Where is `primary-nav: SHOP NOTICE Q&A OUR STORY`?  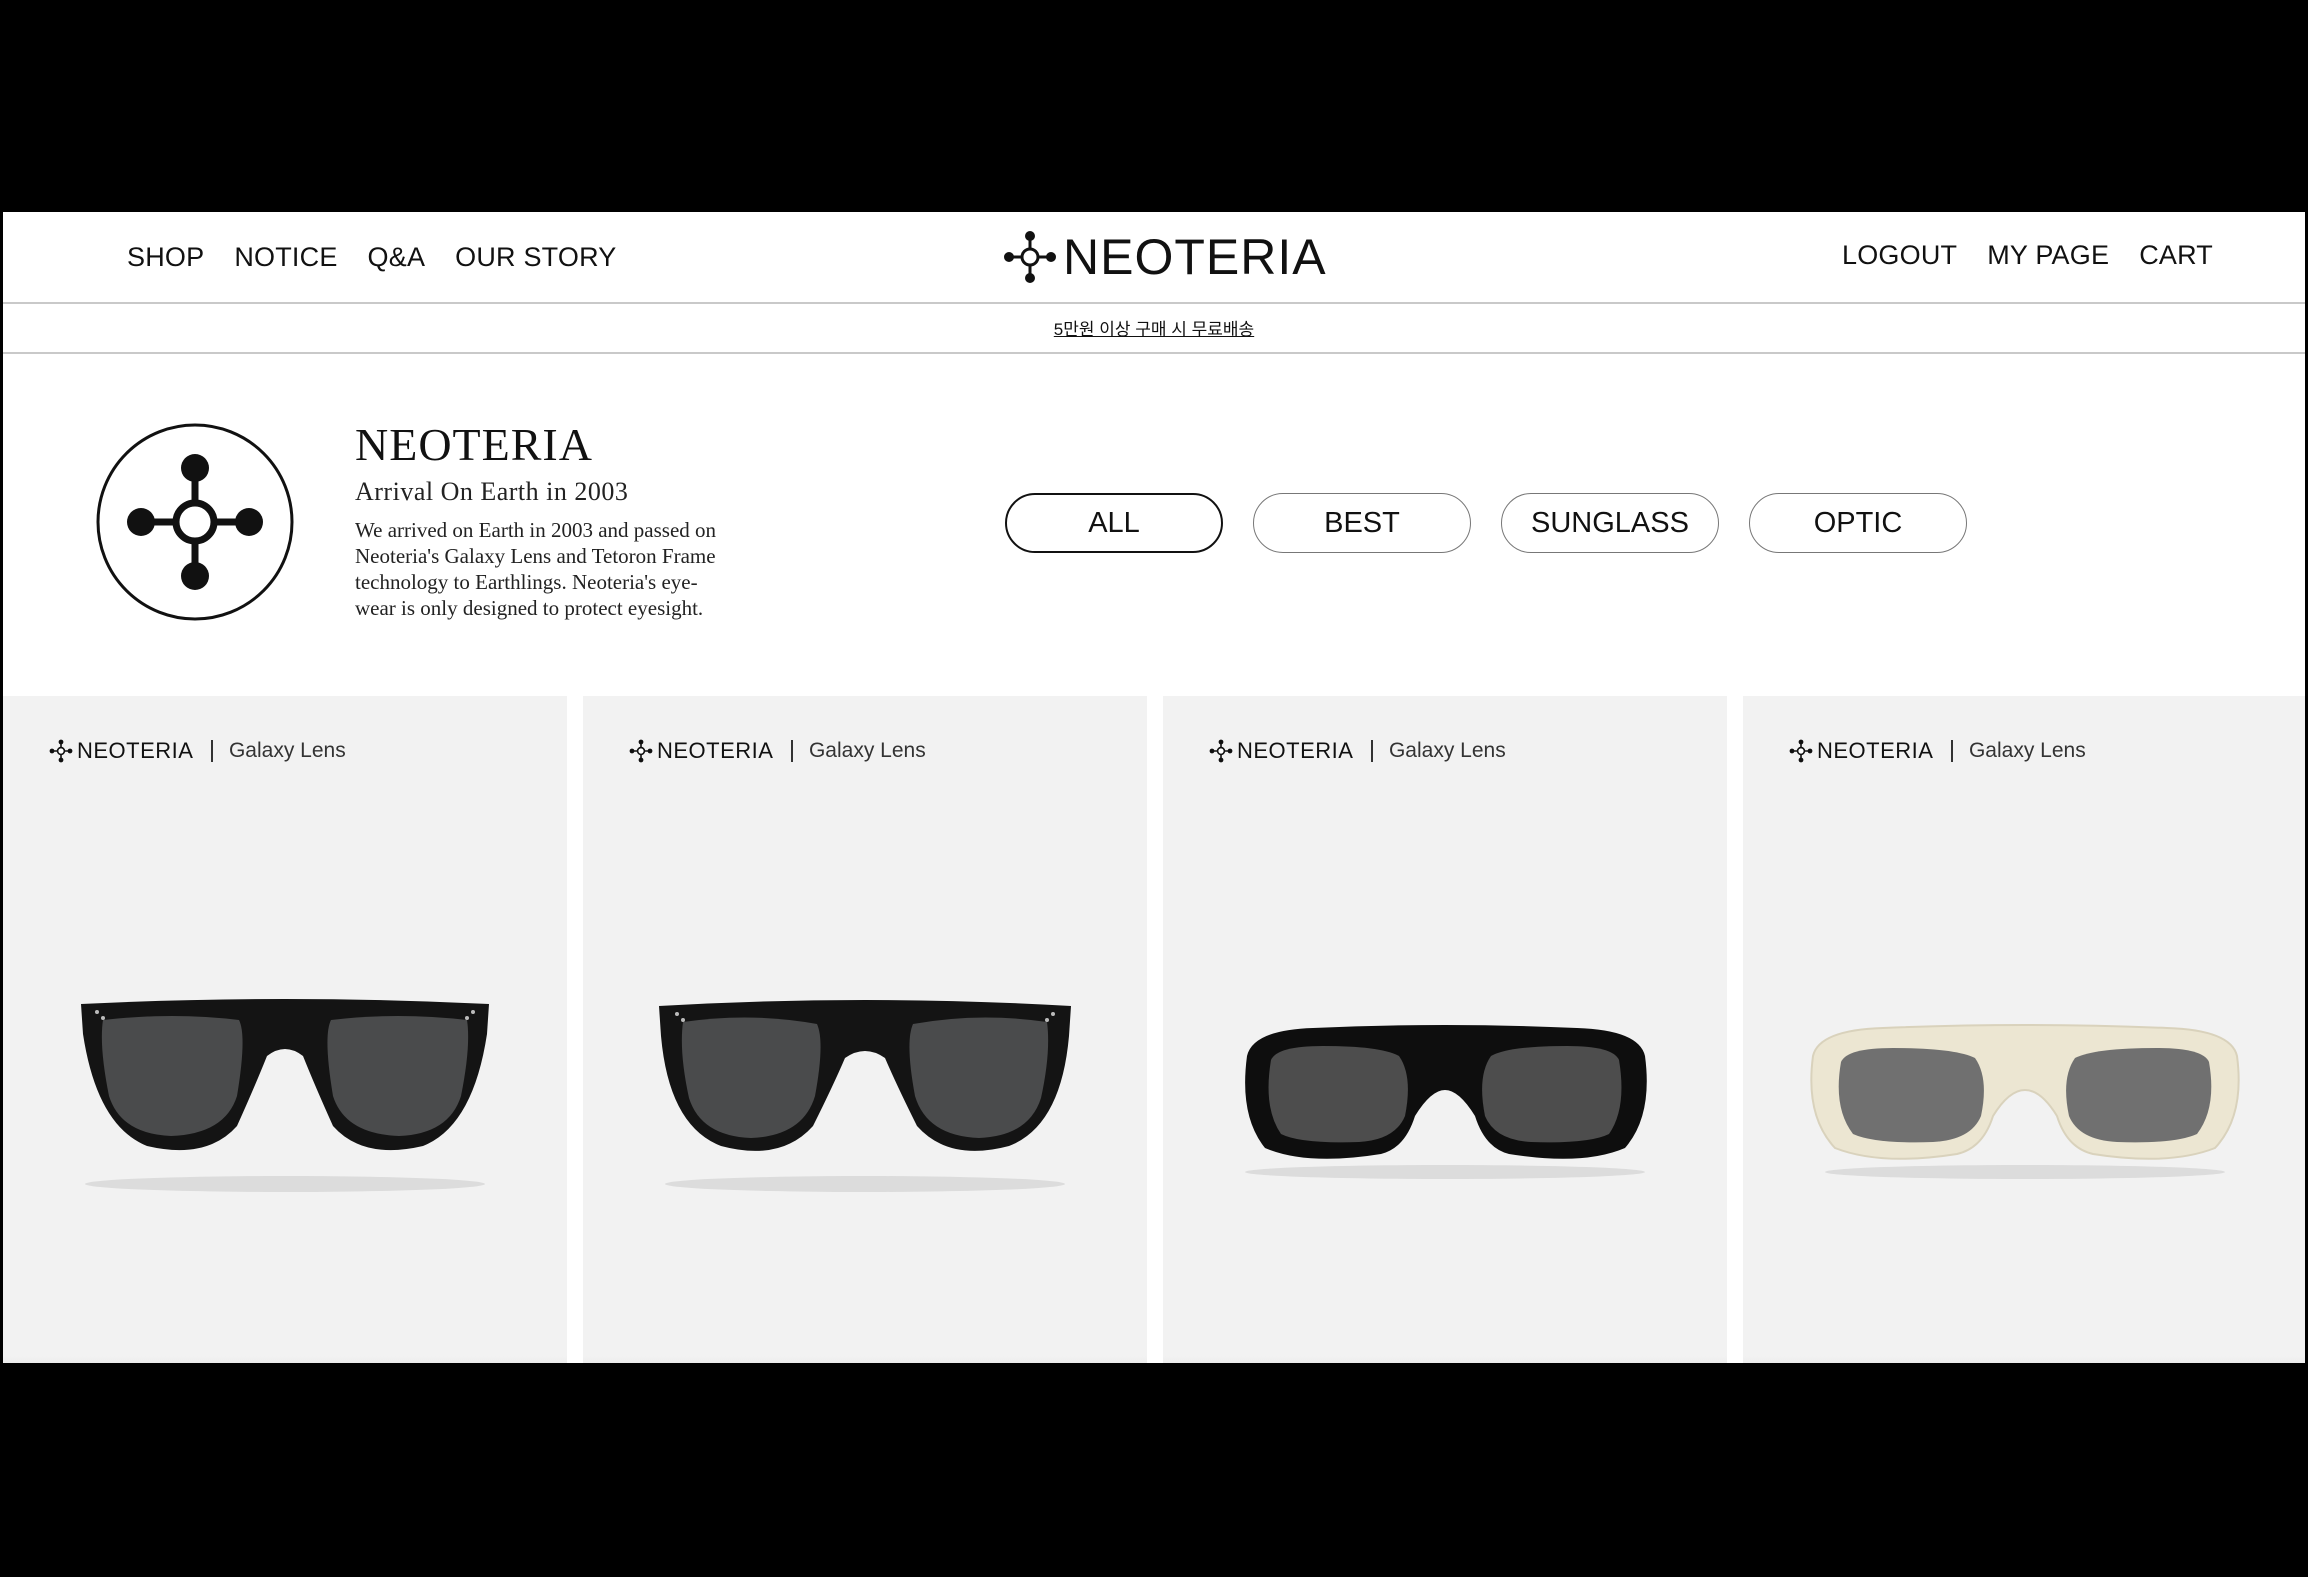
primary-nav: SHOP NOTICE Q&A OUR STORY is located at coordinates (372, 257).